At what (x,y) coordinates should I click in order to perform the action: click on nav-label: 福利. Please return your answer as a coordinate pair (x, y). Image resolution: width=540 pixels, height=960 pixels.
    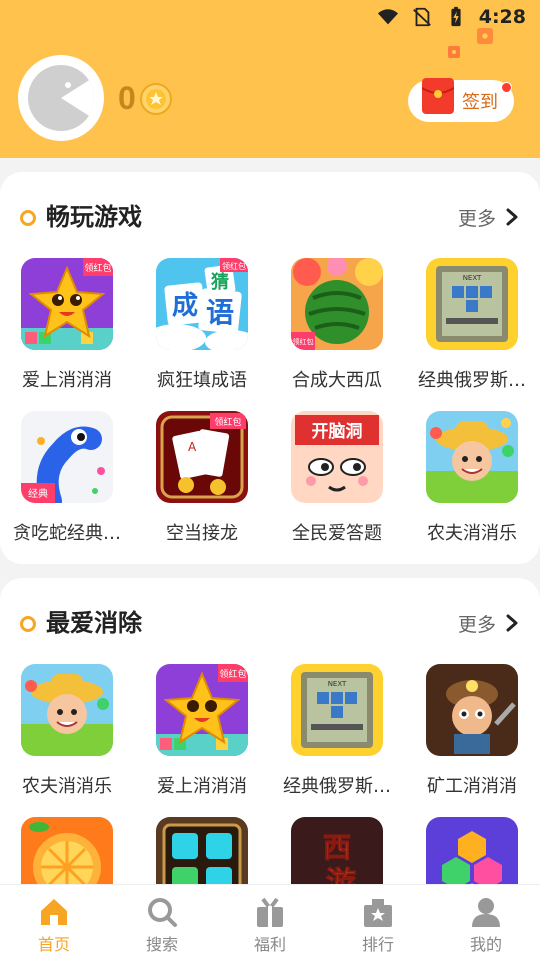
    Looking at the image, I should click on (269, 944).